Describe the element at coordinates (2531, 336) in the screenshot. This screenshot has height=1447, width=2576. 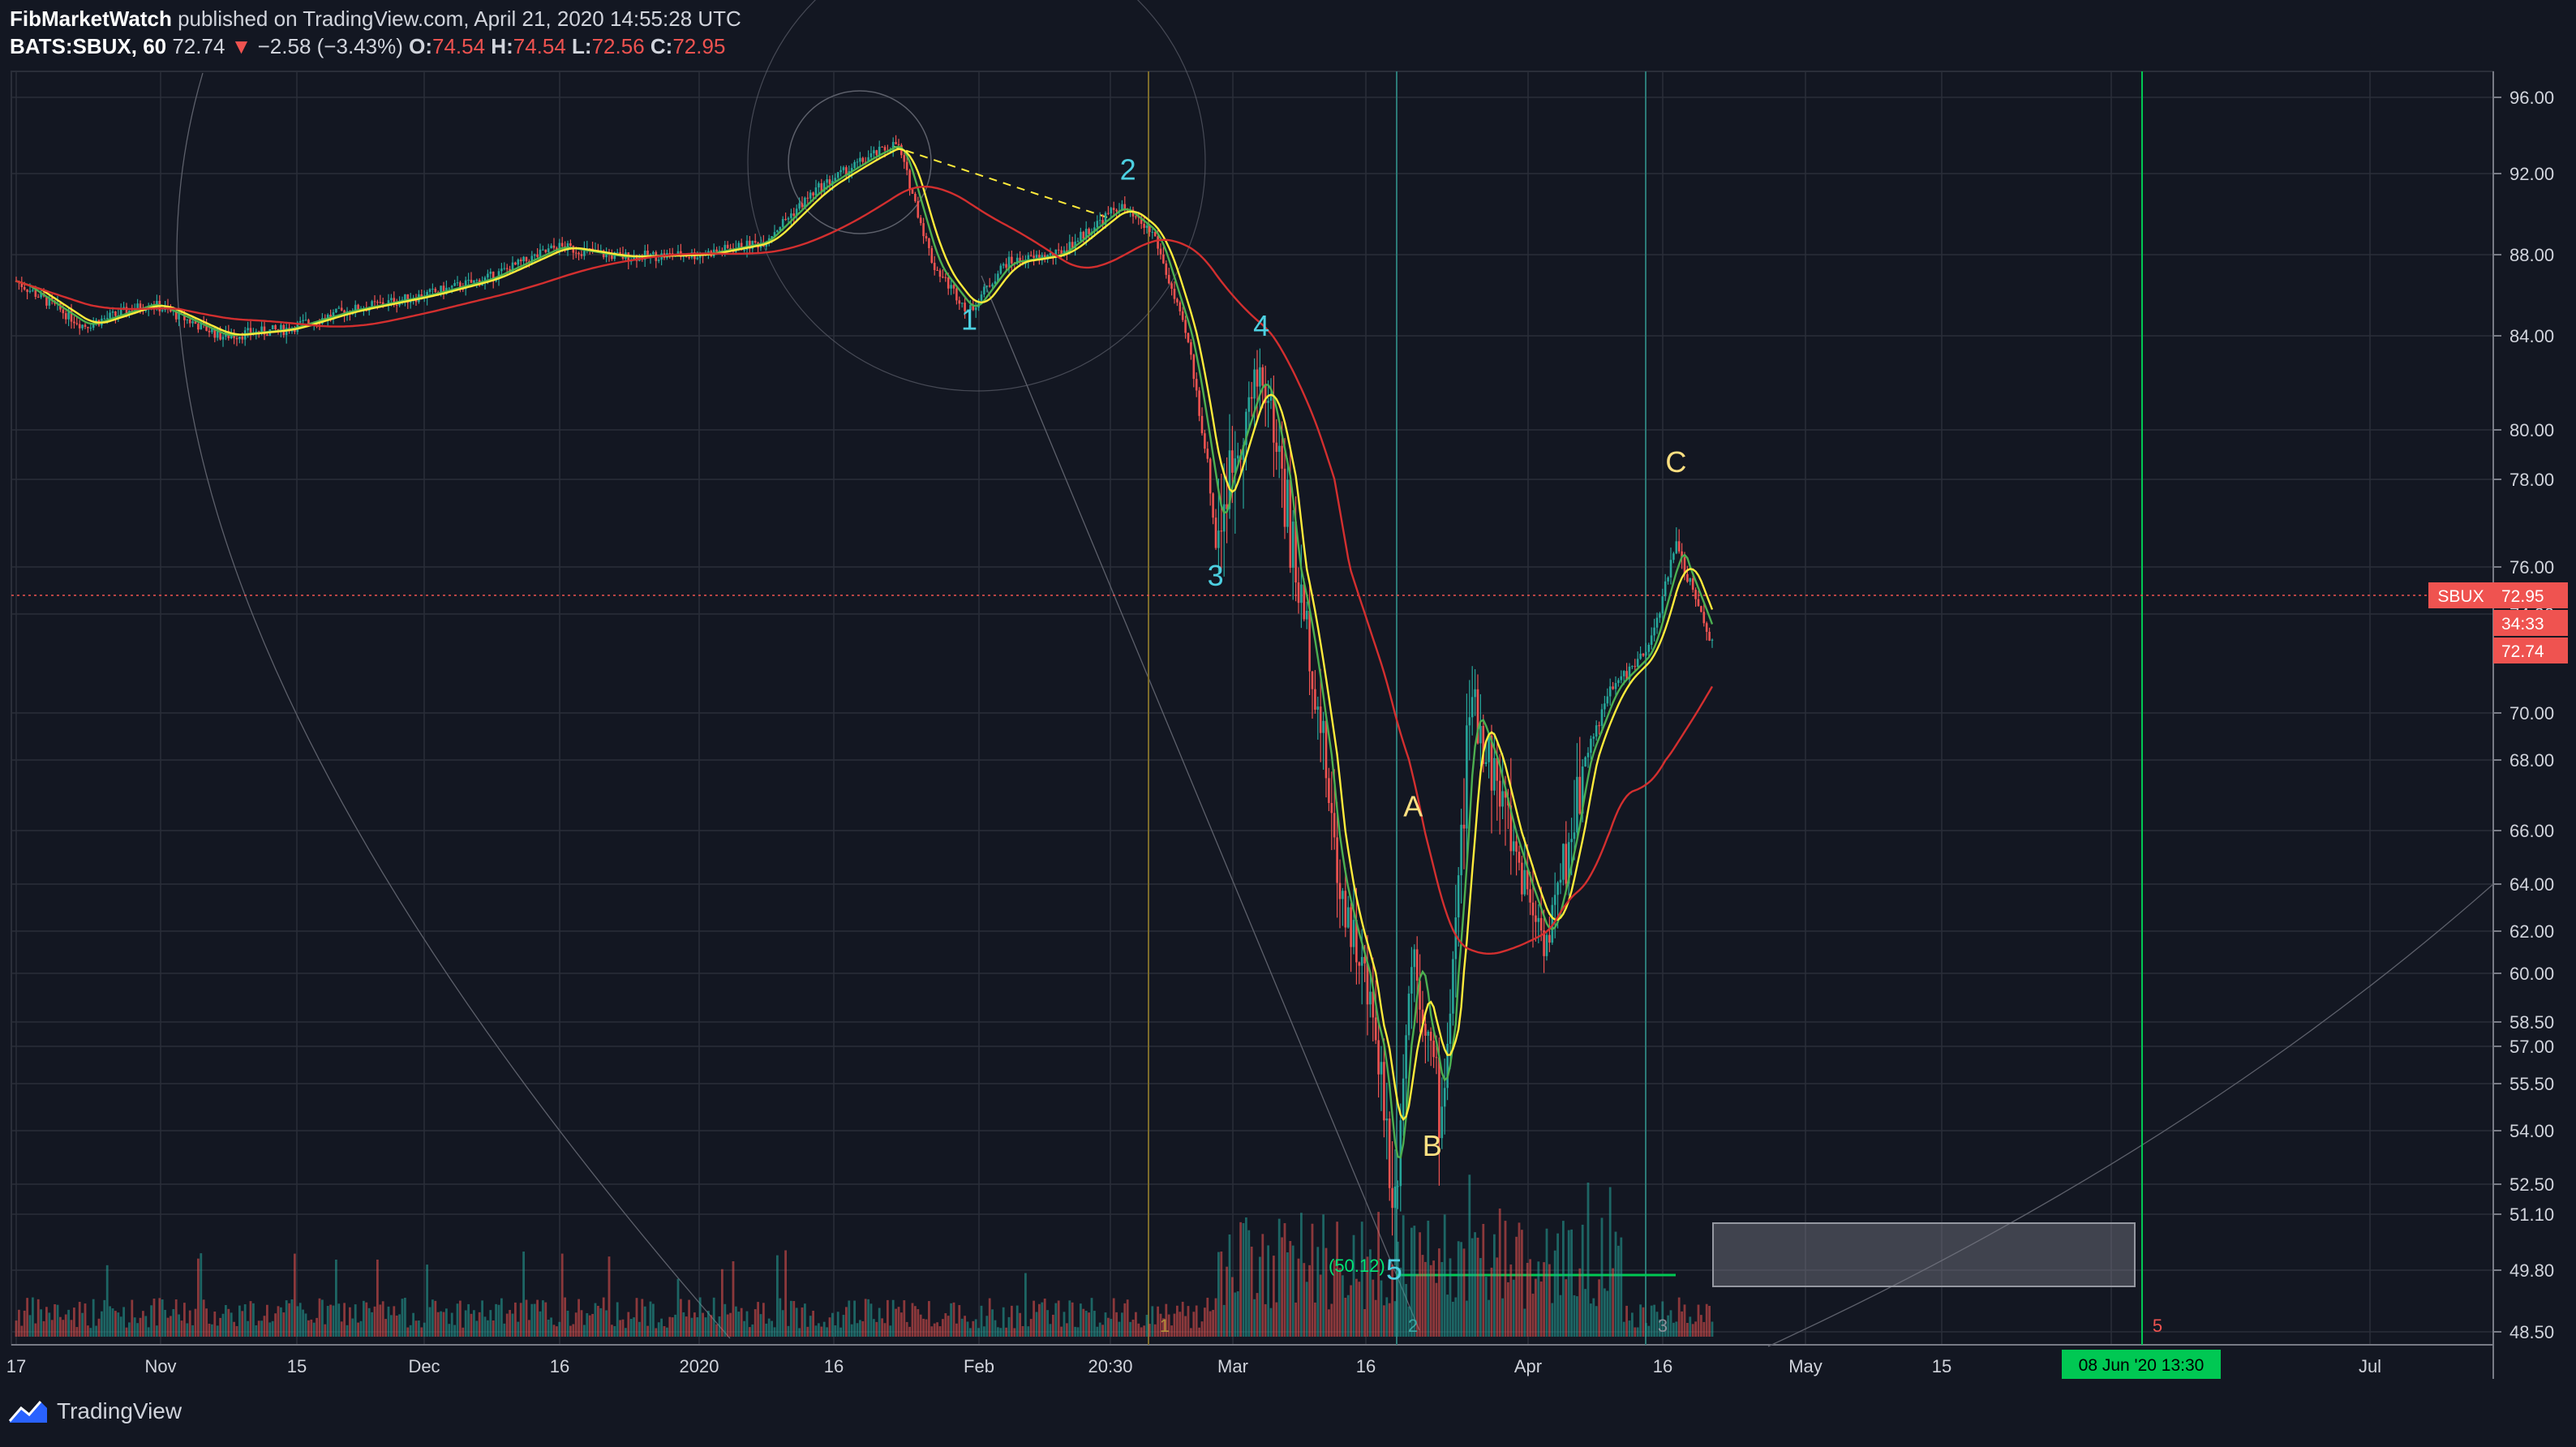
I see `y-tick-label: 84.00` at that location.